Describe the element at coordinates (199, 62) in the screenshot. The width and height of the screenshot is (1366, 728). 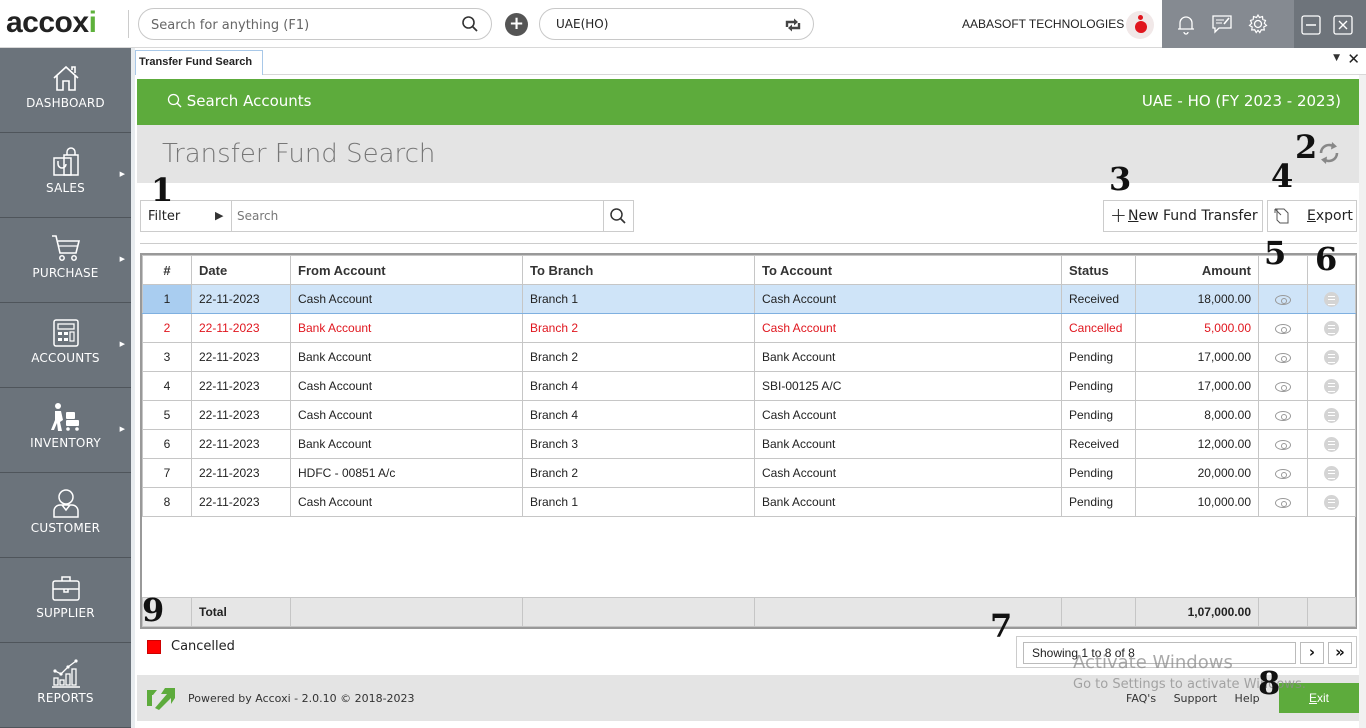
I see `tab-transfer-fund-search: Transfer Fund Search` at that location.